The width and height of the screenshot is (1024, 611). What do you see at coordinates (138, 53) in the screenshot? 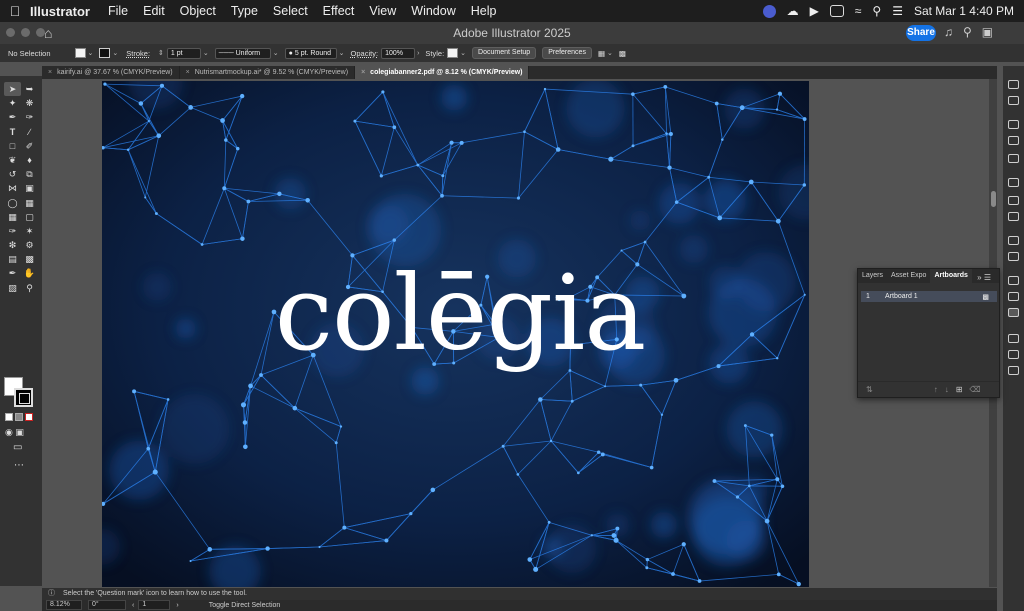
I see `stroke-label: Stroke:` at bounding box center [138, 53].